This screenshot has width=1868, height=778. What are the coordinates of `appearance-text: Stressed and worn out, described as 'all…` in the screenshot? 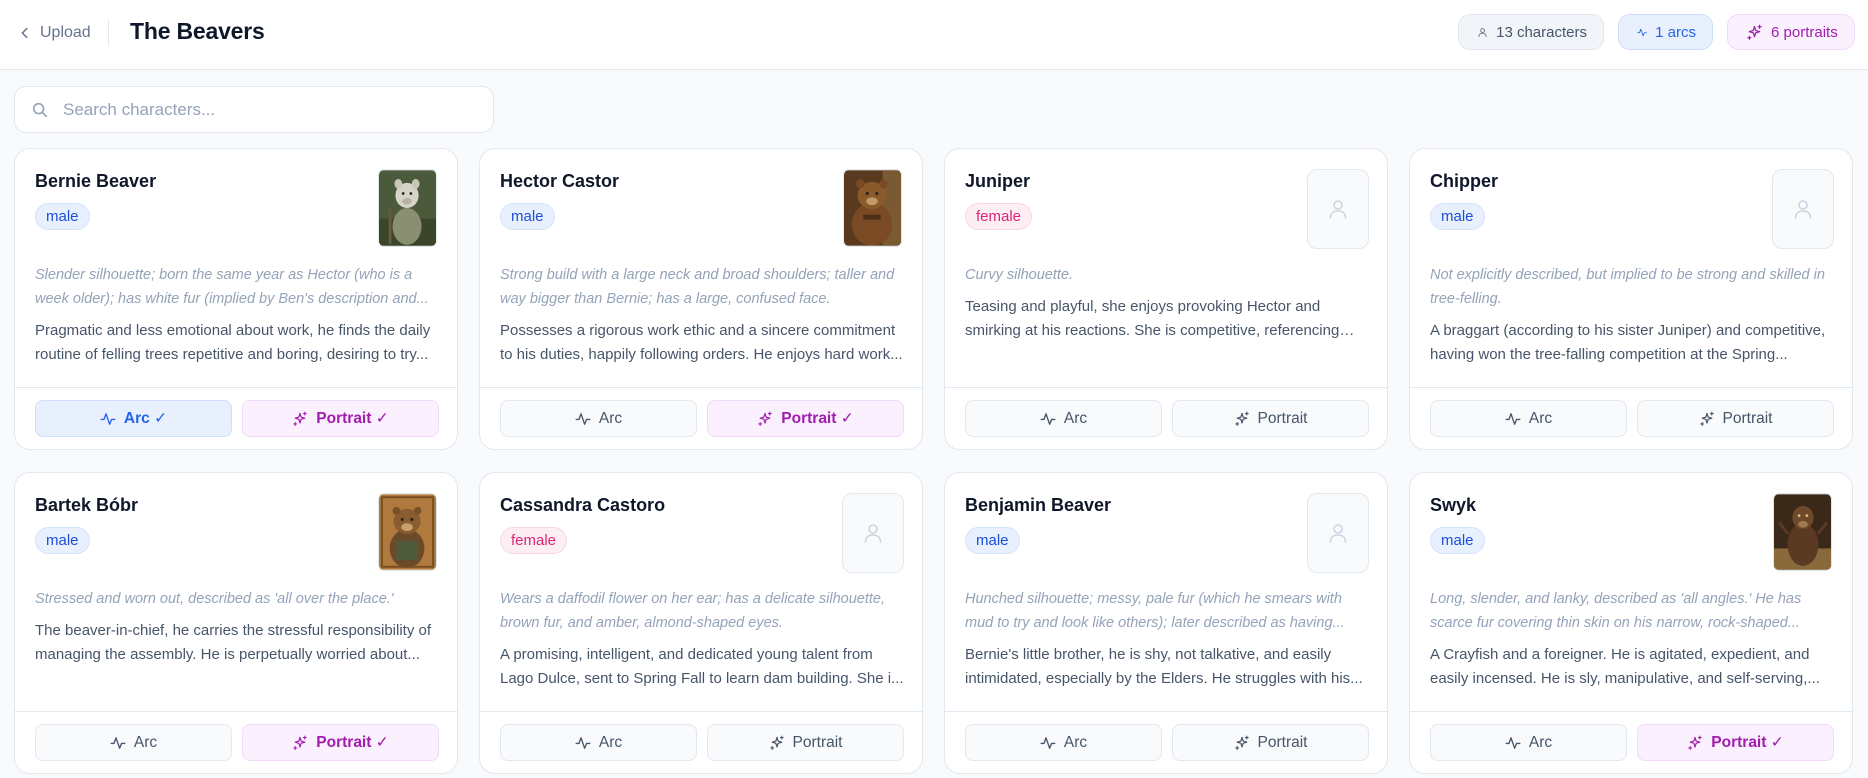 It's located at (214, 599).